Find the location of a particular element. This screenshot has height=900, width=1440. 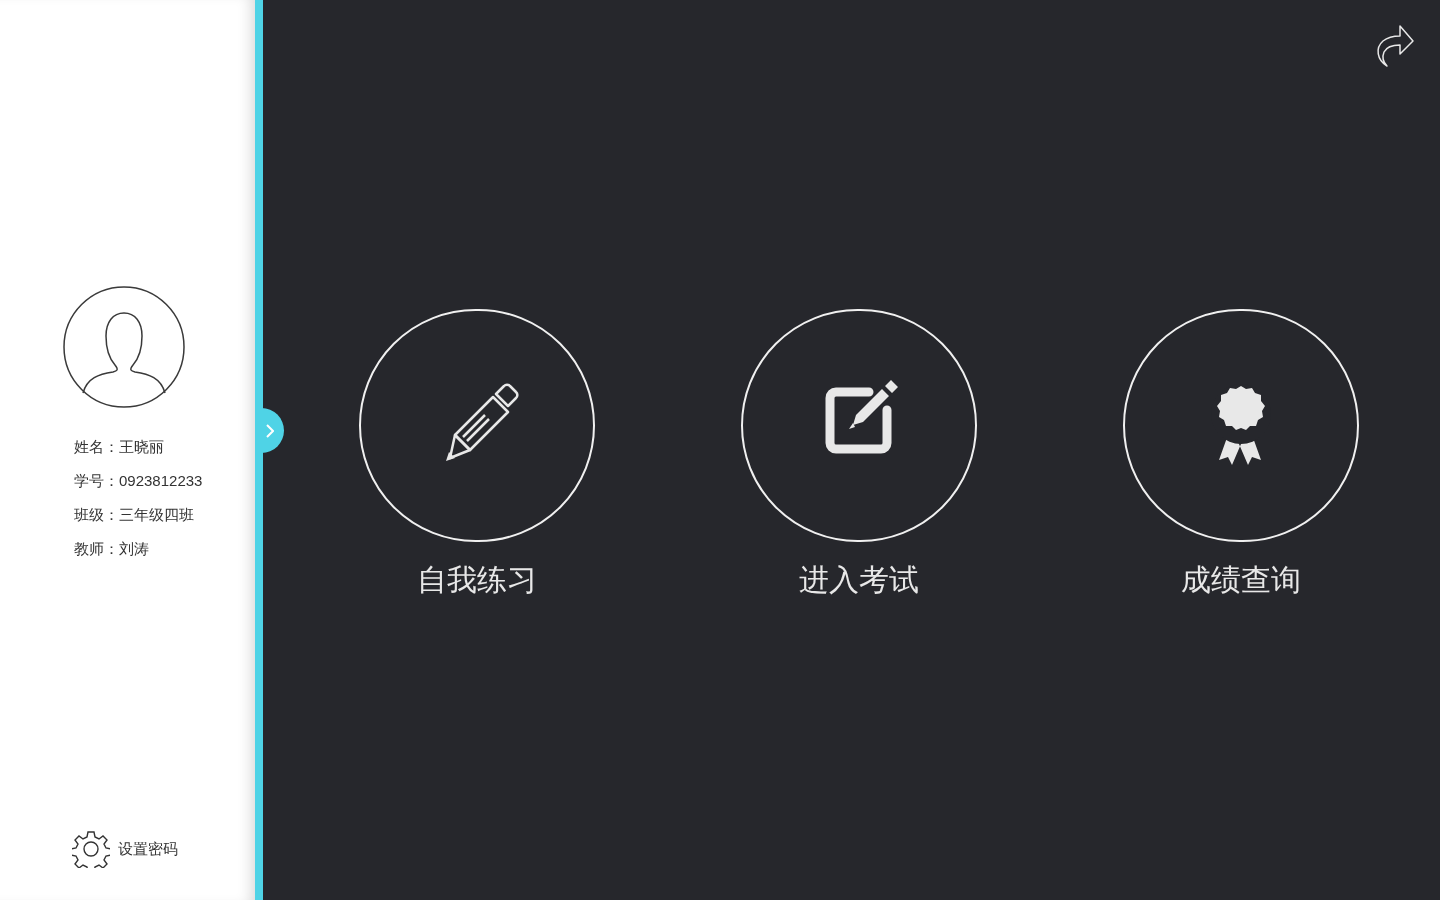

action-label: 成绩查询 is located at coordinates (1241, 580).